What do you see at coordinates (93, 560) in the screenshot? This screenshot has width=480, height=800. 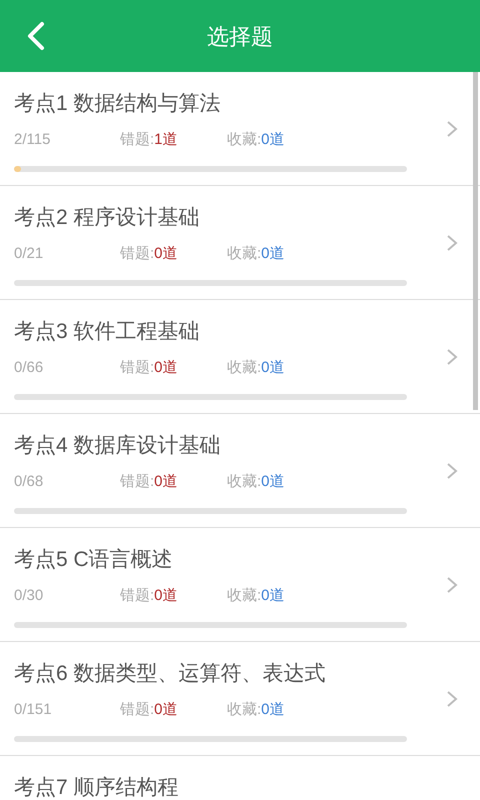 I see `topic-title: 考点5 C语言概述` at bounding box center [93, 560].